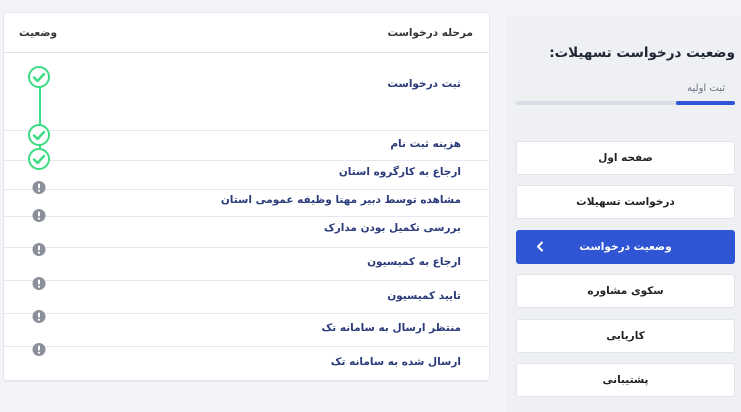 Image resolution: width=741 pixels, height=412 pixels. Describe the element at coordinates (424, 296) in the screenshot. I see `stage-label: تایید کمیسیون` at that location.